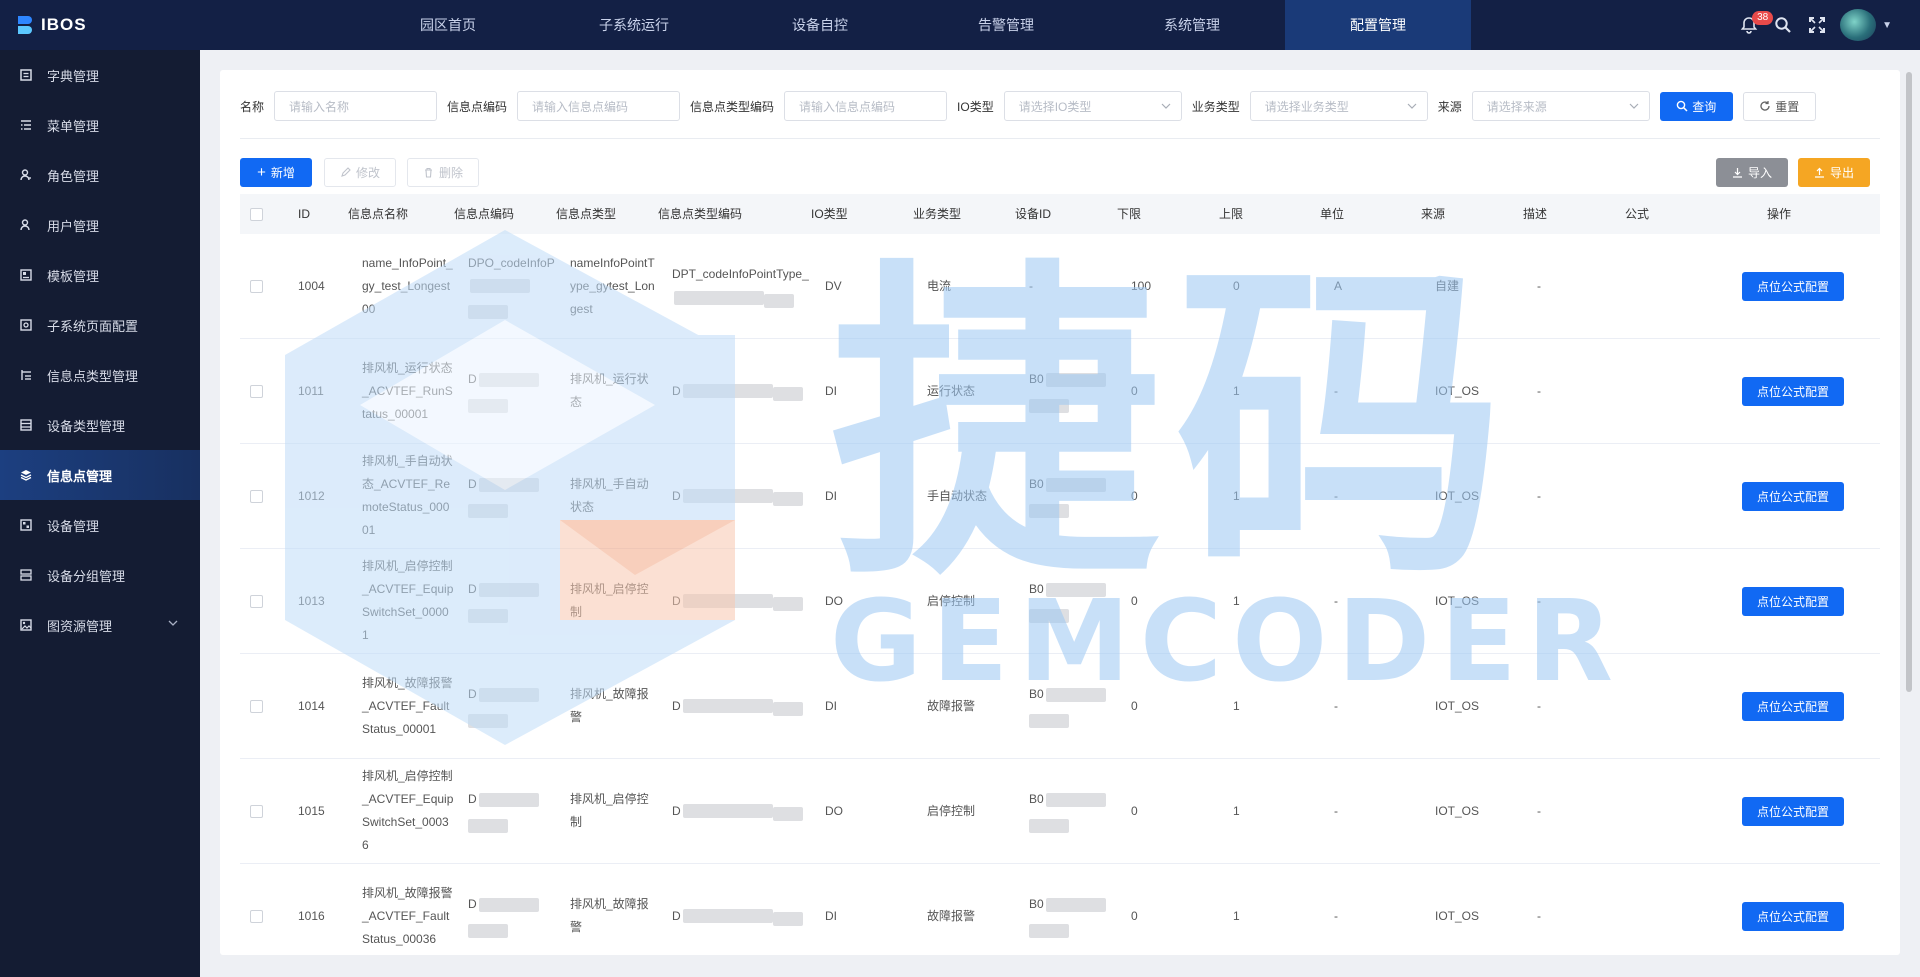  I want to click on nav-alarm: 告警管理, so click(1006, 25).